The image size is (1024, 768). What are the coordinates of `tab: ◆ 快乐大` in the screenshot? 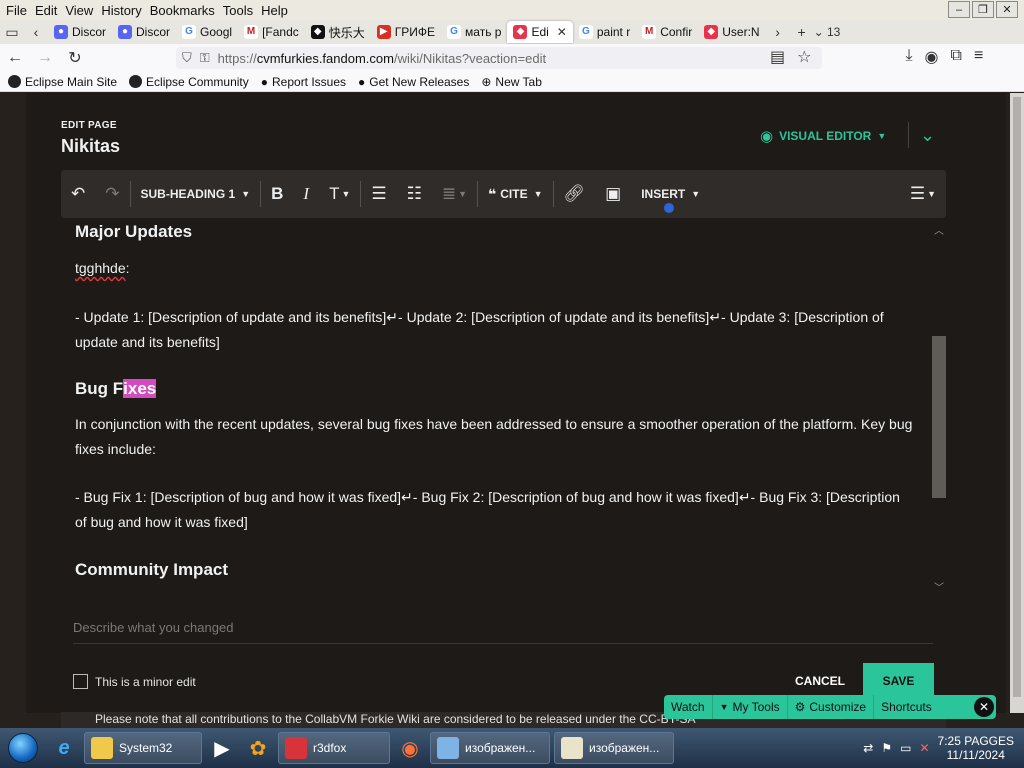 It's located at (338, 32).